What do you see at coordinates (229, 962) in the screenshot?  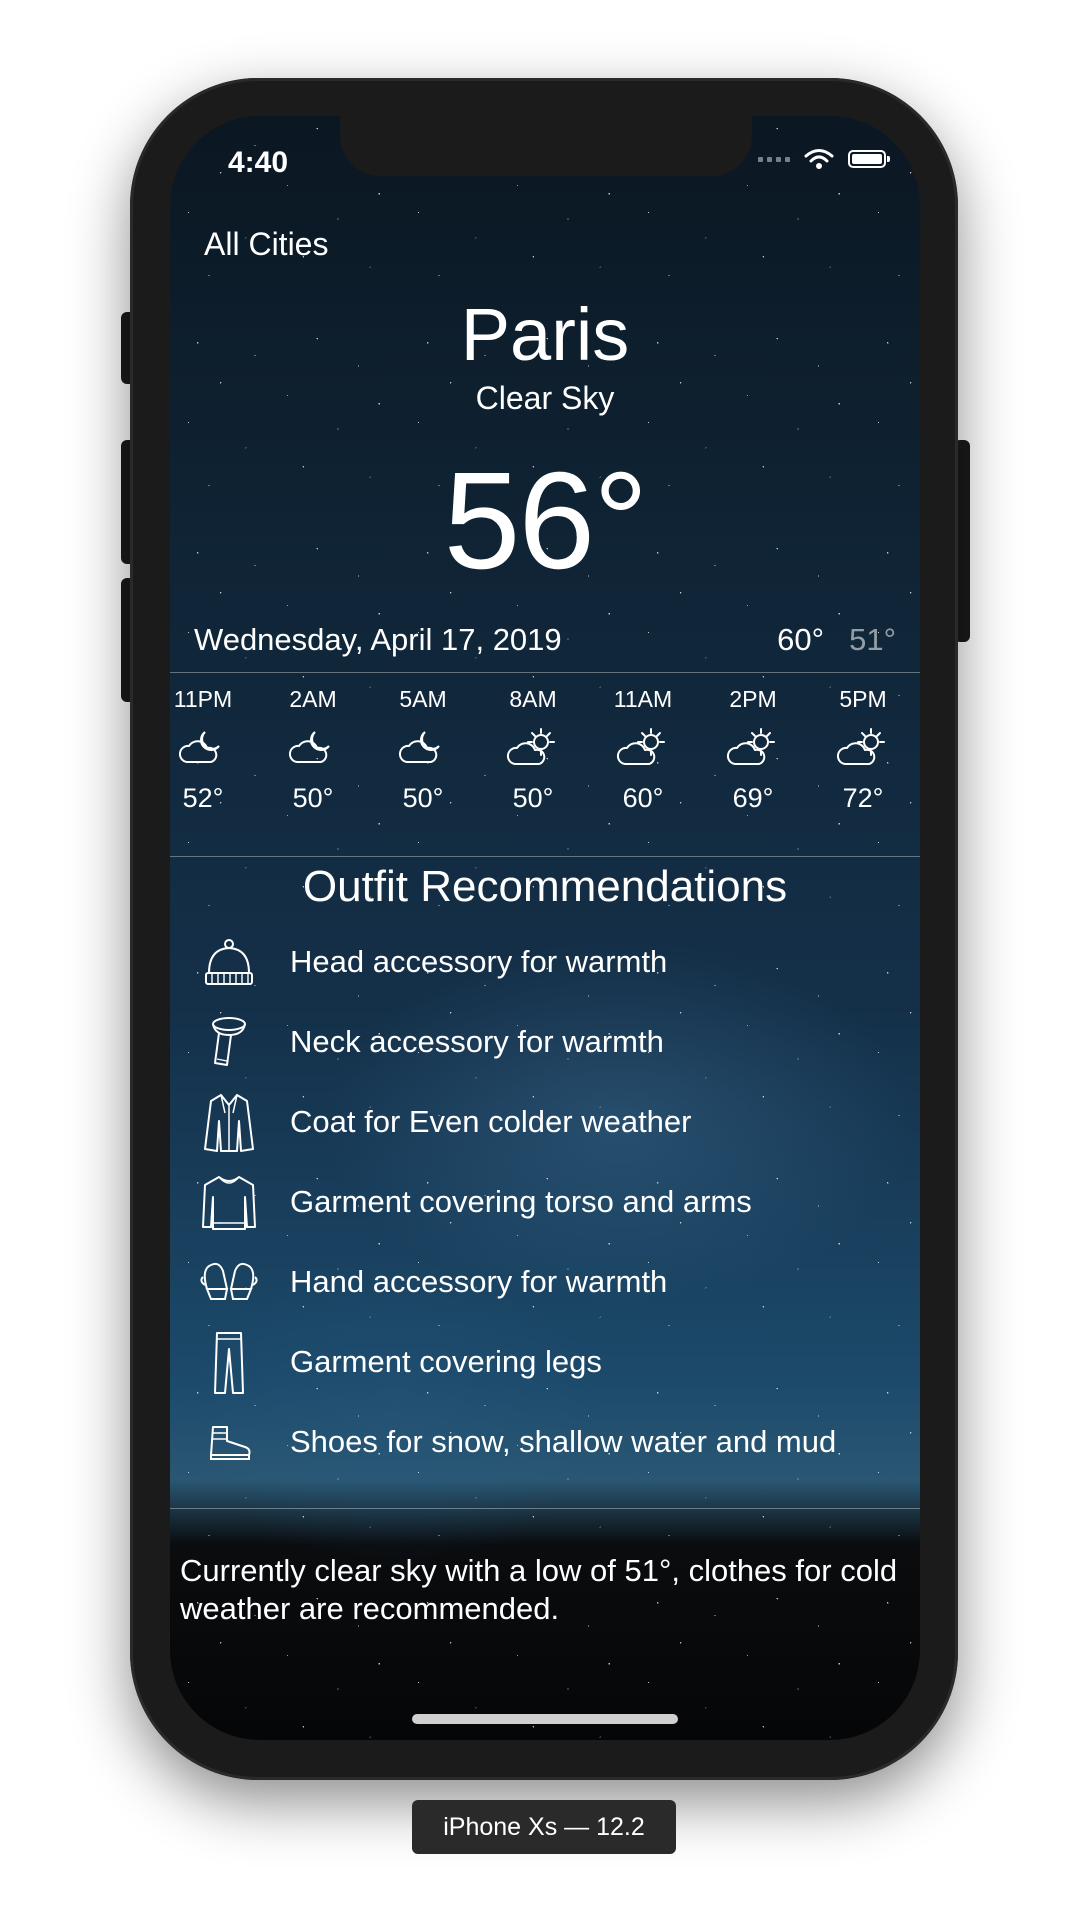 I see `beanie-icon` at bounding box center [229, 962].